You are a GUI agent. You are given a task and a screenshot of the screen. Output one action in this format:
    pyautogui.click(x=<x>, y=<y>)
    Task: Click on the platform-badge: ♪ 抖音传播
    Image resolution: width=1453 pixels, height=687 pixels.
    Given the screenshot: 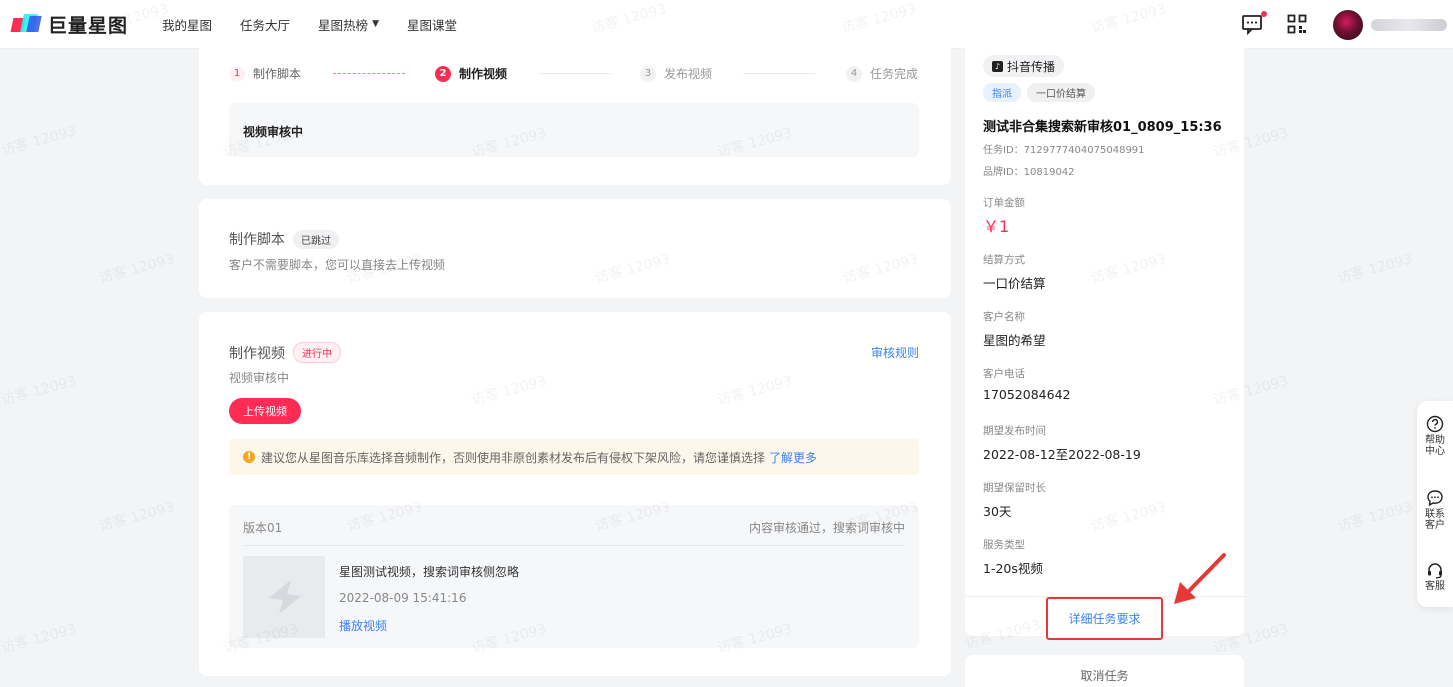 What is the action you would take?
    pyautogui.click(x=1024, y=66)
    